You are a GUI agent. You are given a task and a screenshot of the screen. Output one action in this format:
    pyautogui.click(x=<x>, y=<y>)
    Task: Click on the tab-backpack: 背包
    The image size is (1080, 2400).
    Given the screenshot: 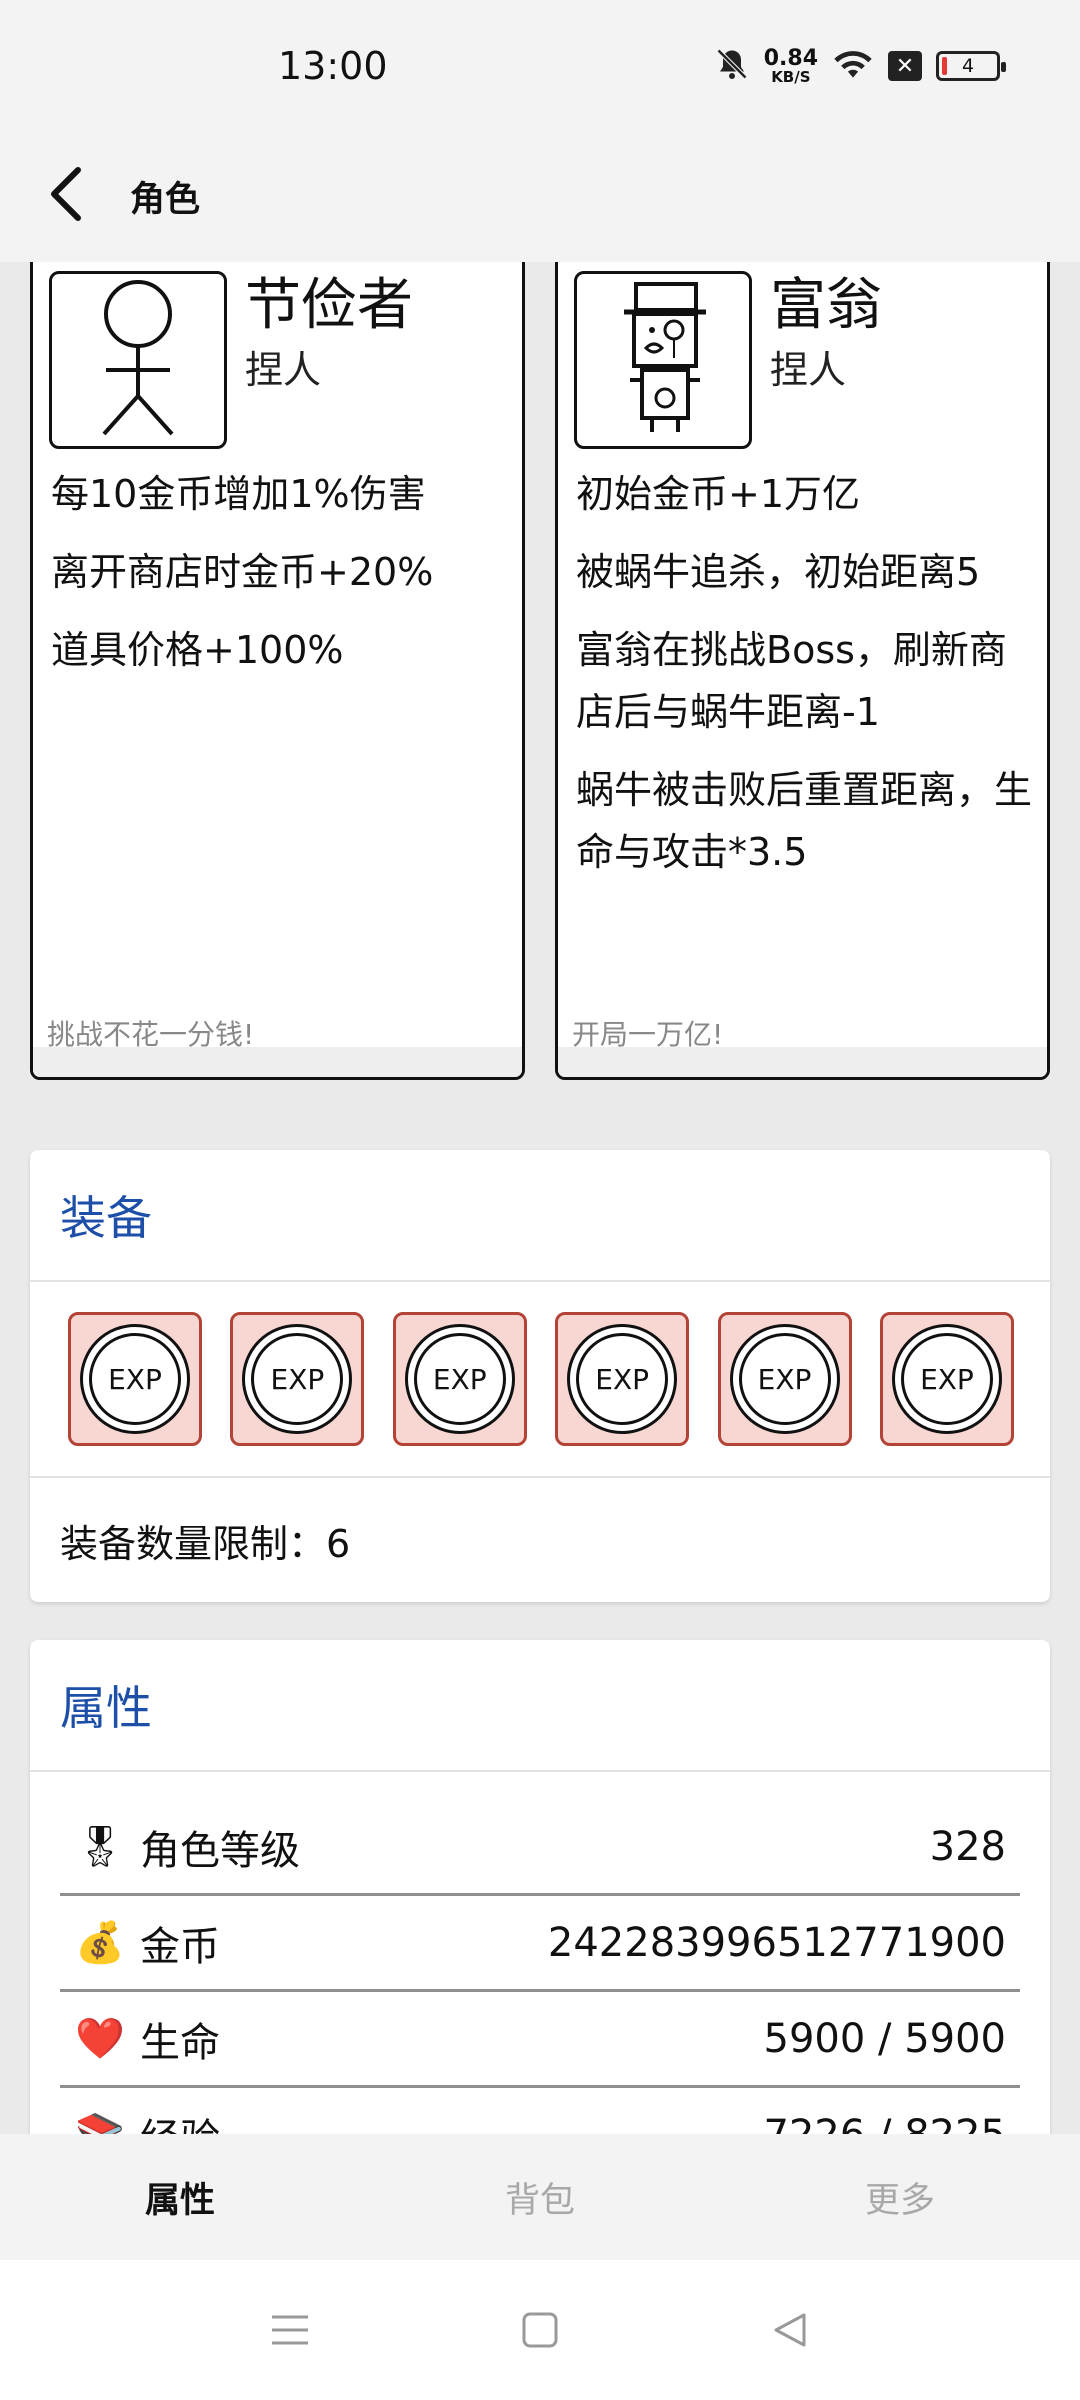 What is the action you would take?
    pyautogui.click(x=540, y=2197)
    